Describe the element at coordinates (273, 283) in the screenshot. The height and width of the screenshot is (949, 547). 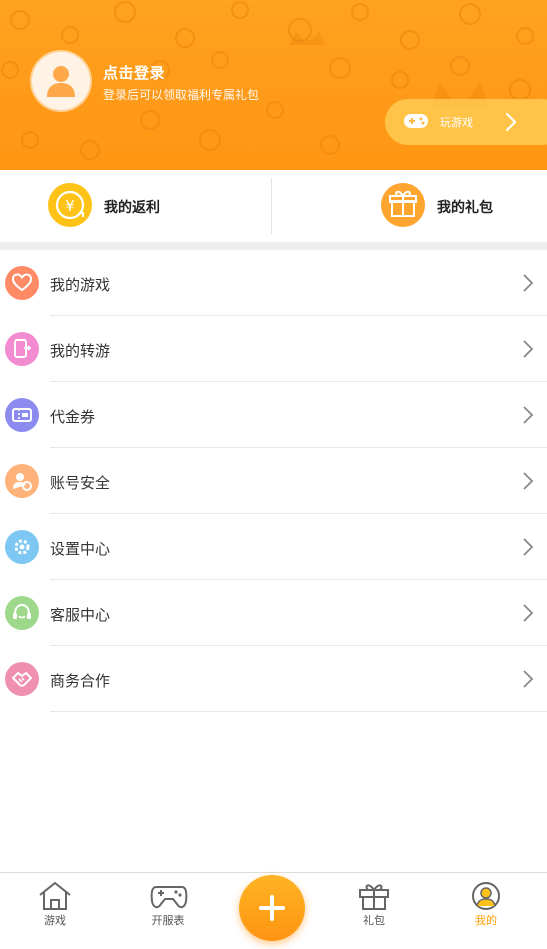
I see `menu-item-my-games: 我的游戏` at that location.